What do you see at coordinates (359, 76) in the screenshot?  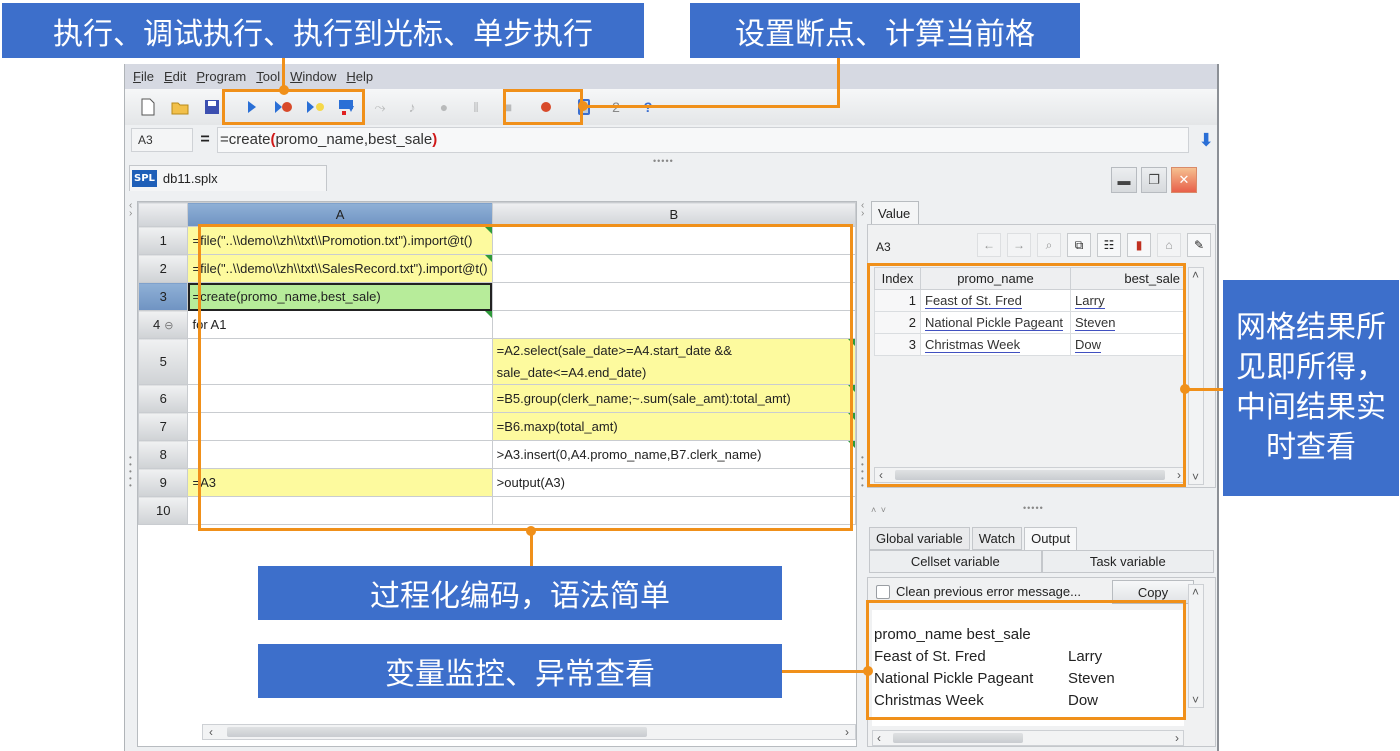 I see `menu-help: Help` at bounding box center [359, 76].